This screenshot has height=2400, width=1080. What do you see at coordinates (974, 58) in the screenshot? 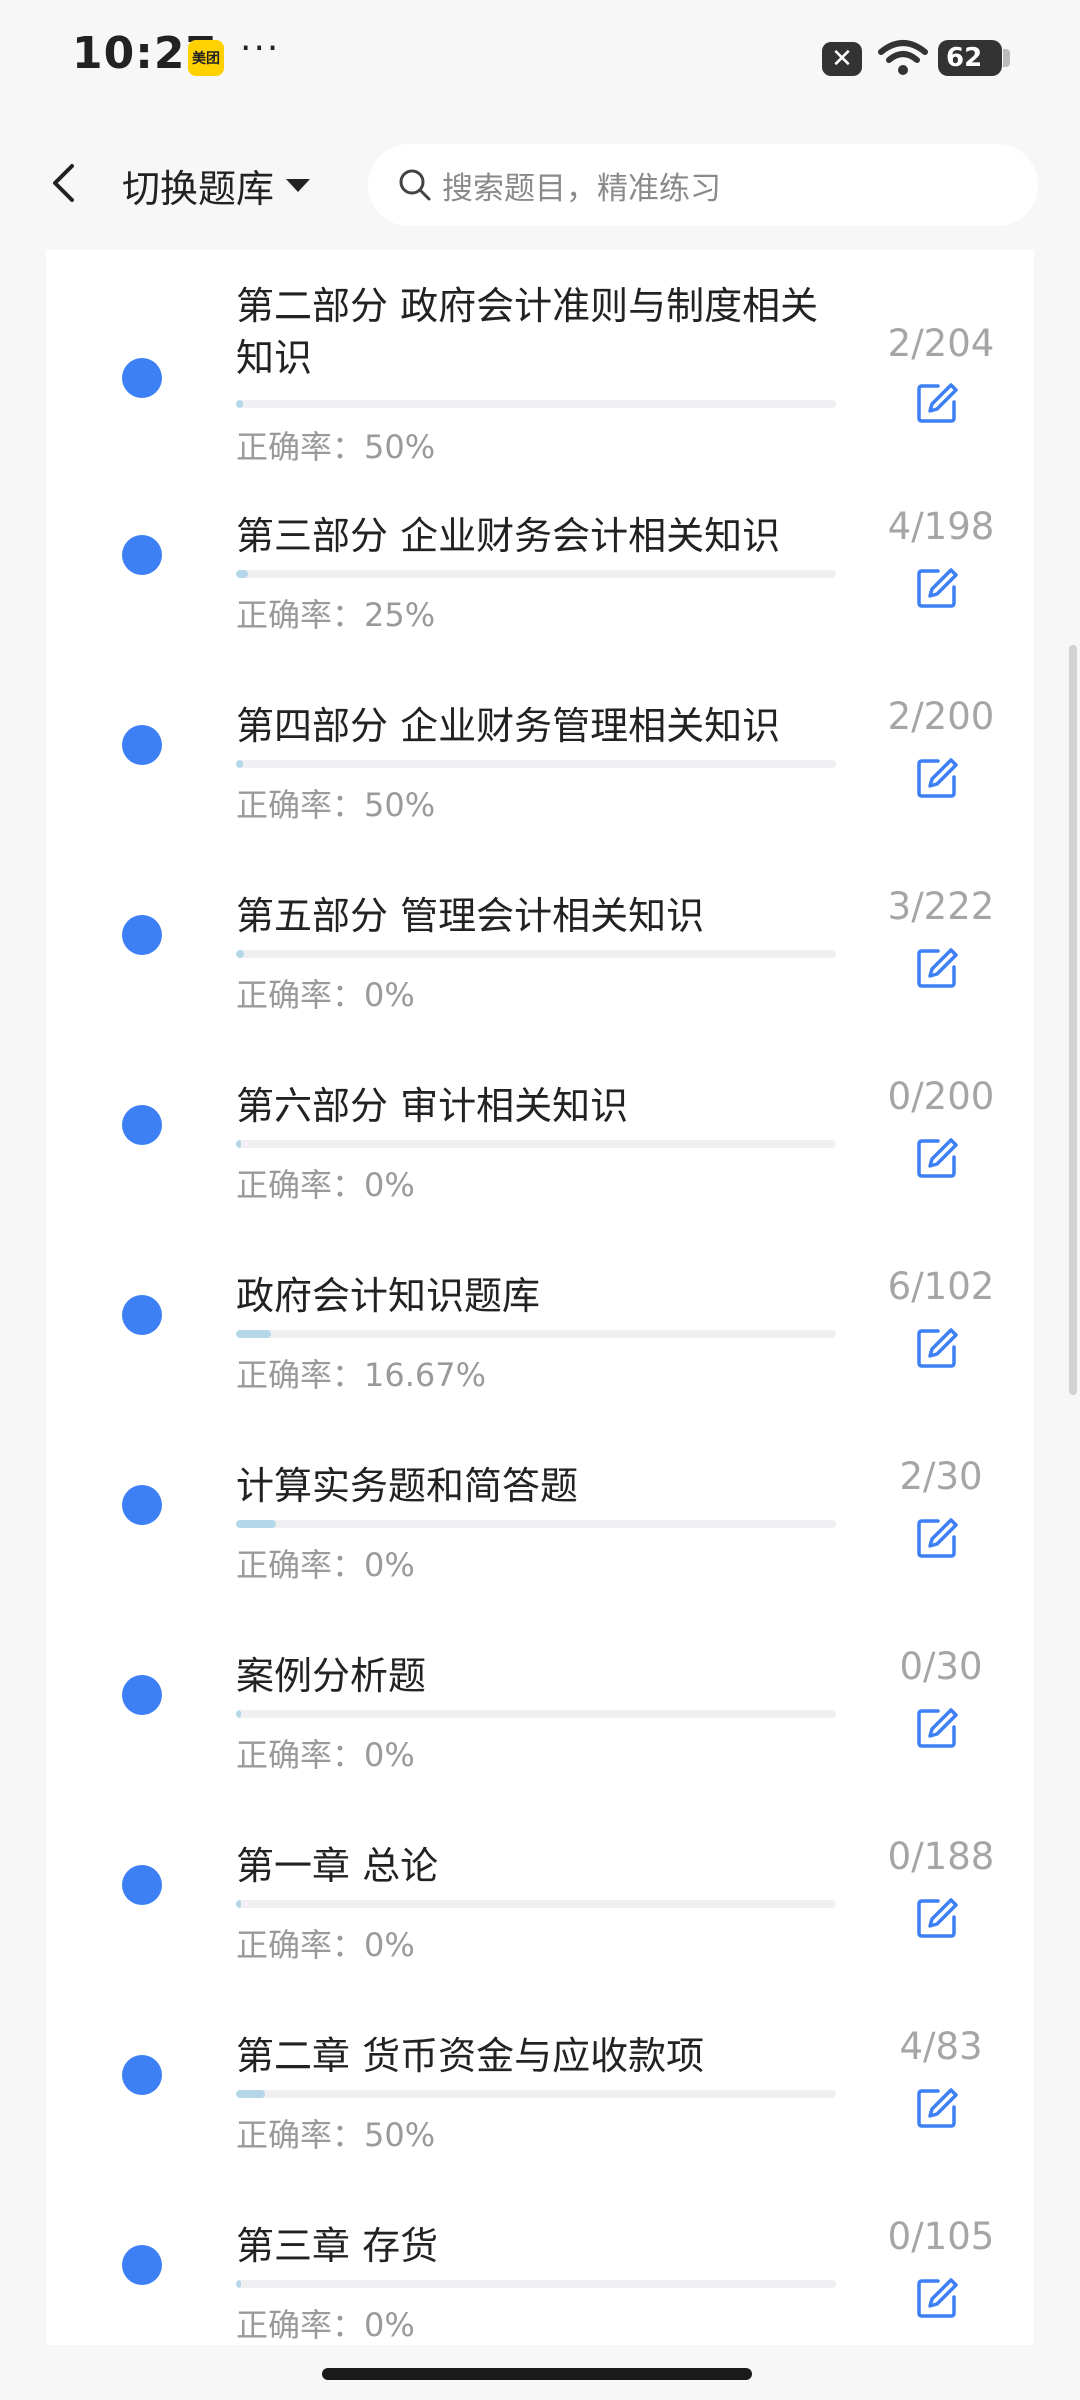
I see `battery-icon: 62` at bounding box center [974, 58].